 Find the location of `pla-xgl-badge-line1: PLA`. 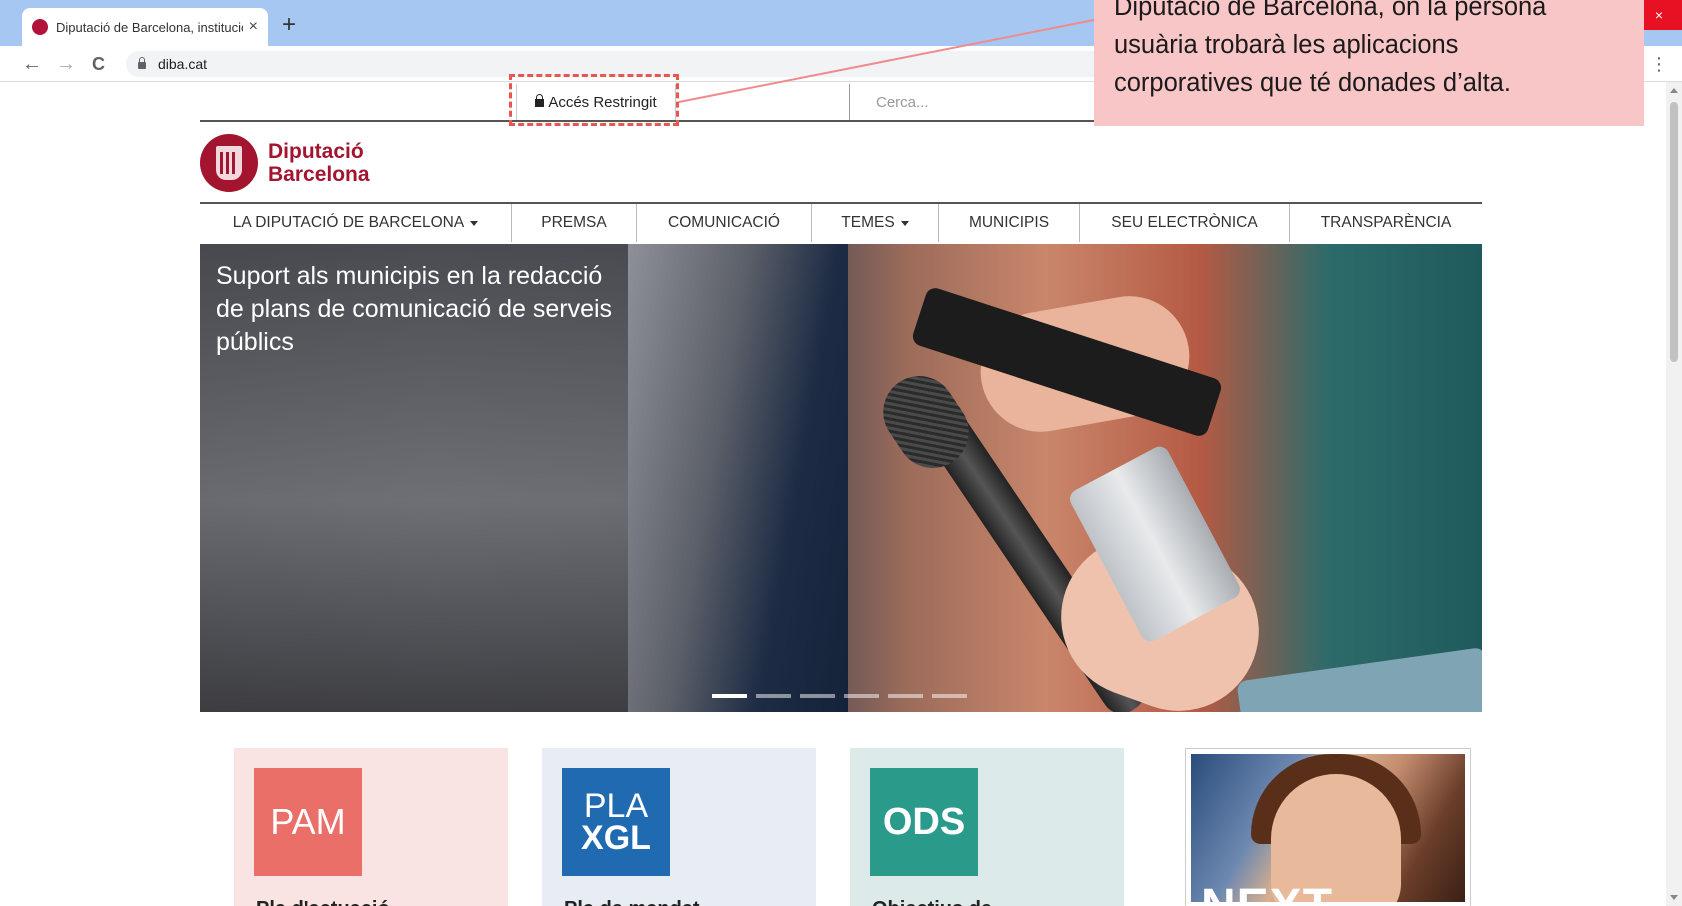

pla-xgl-badge-line1: PLA is located at coordinates (616, 806).